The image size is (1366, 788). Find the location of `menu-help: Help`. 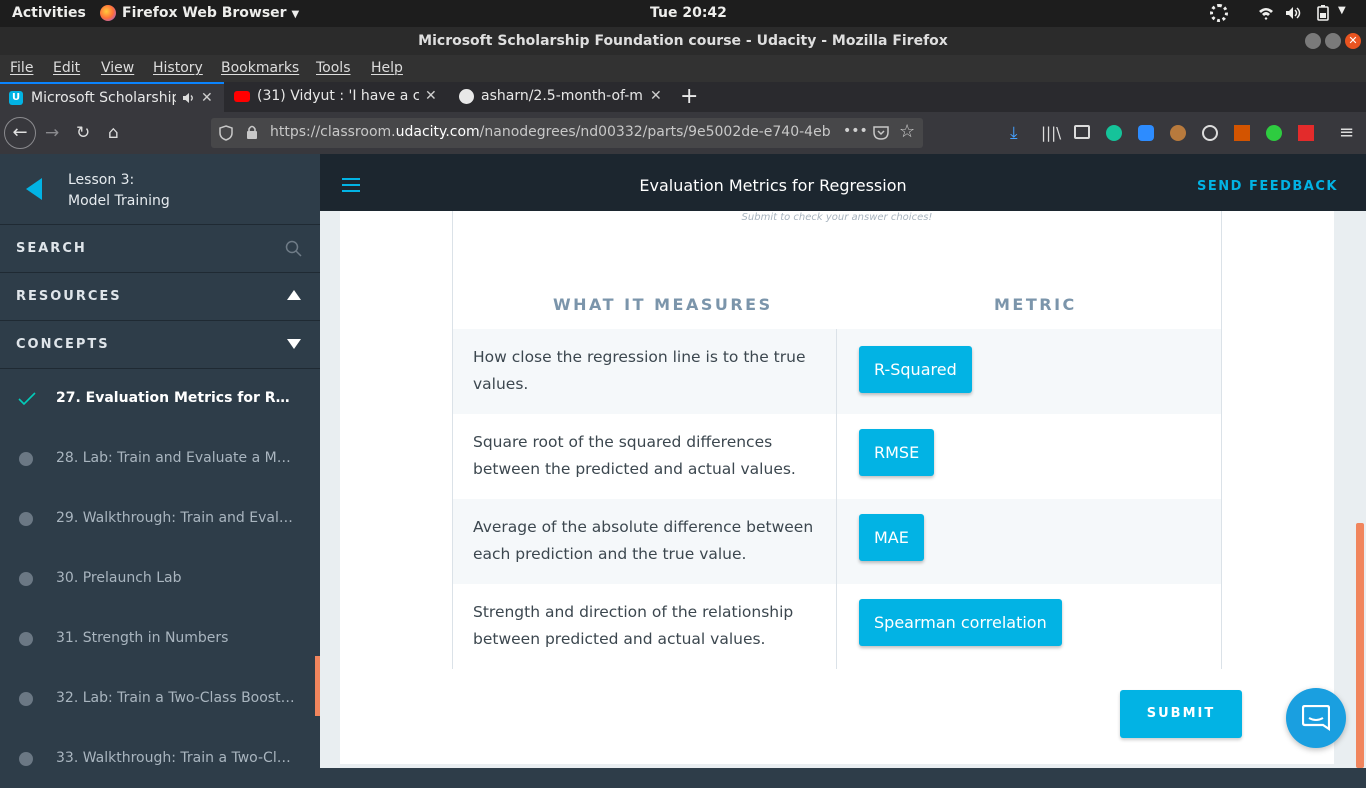

menu-help: Help is located at coordinates (387, 68).